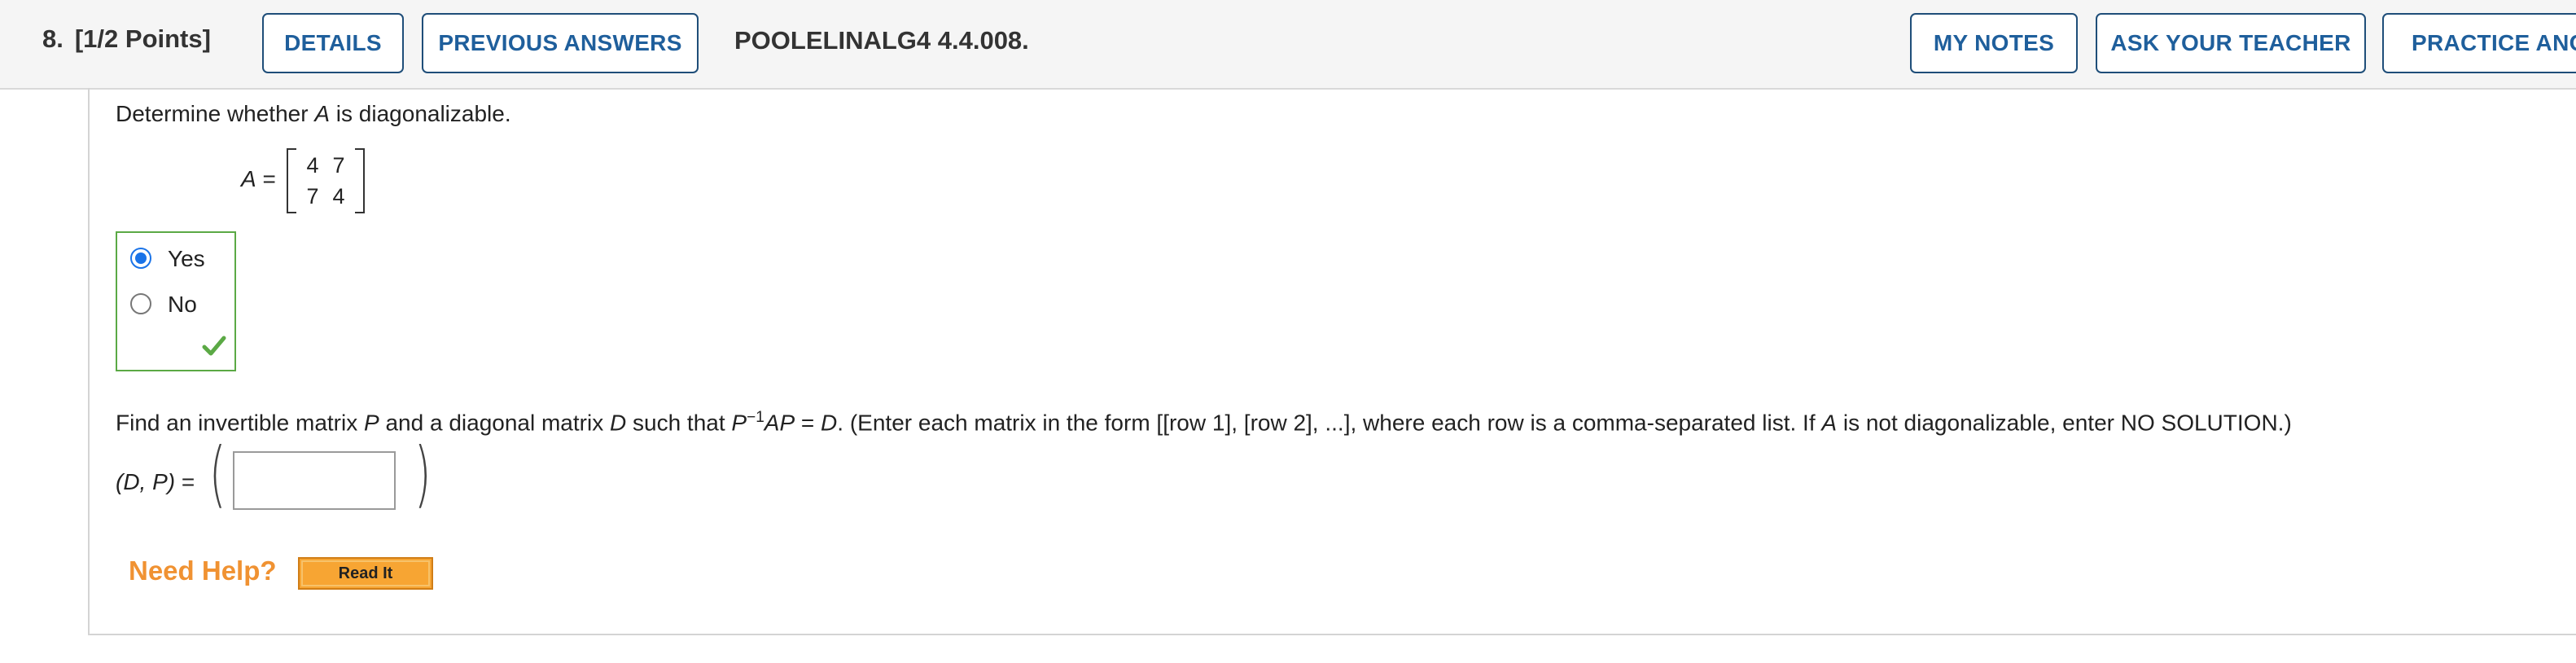 The image size is (2576, 663). What do you see at coordinates (142, 39) in the screenshot?
I see `points-label: [1/2 Points]` at bounding box center [142, 39].